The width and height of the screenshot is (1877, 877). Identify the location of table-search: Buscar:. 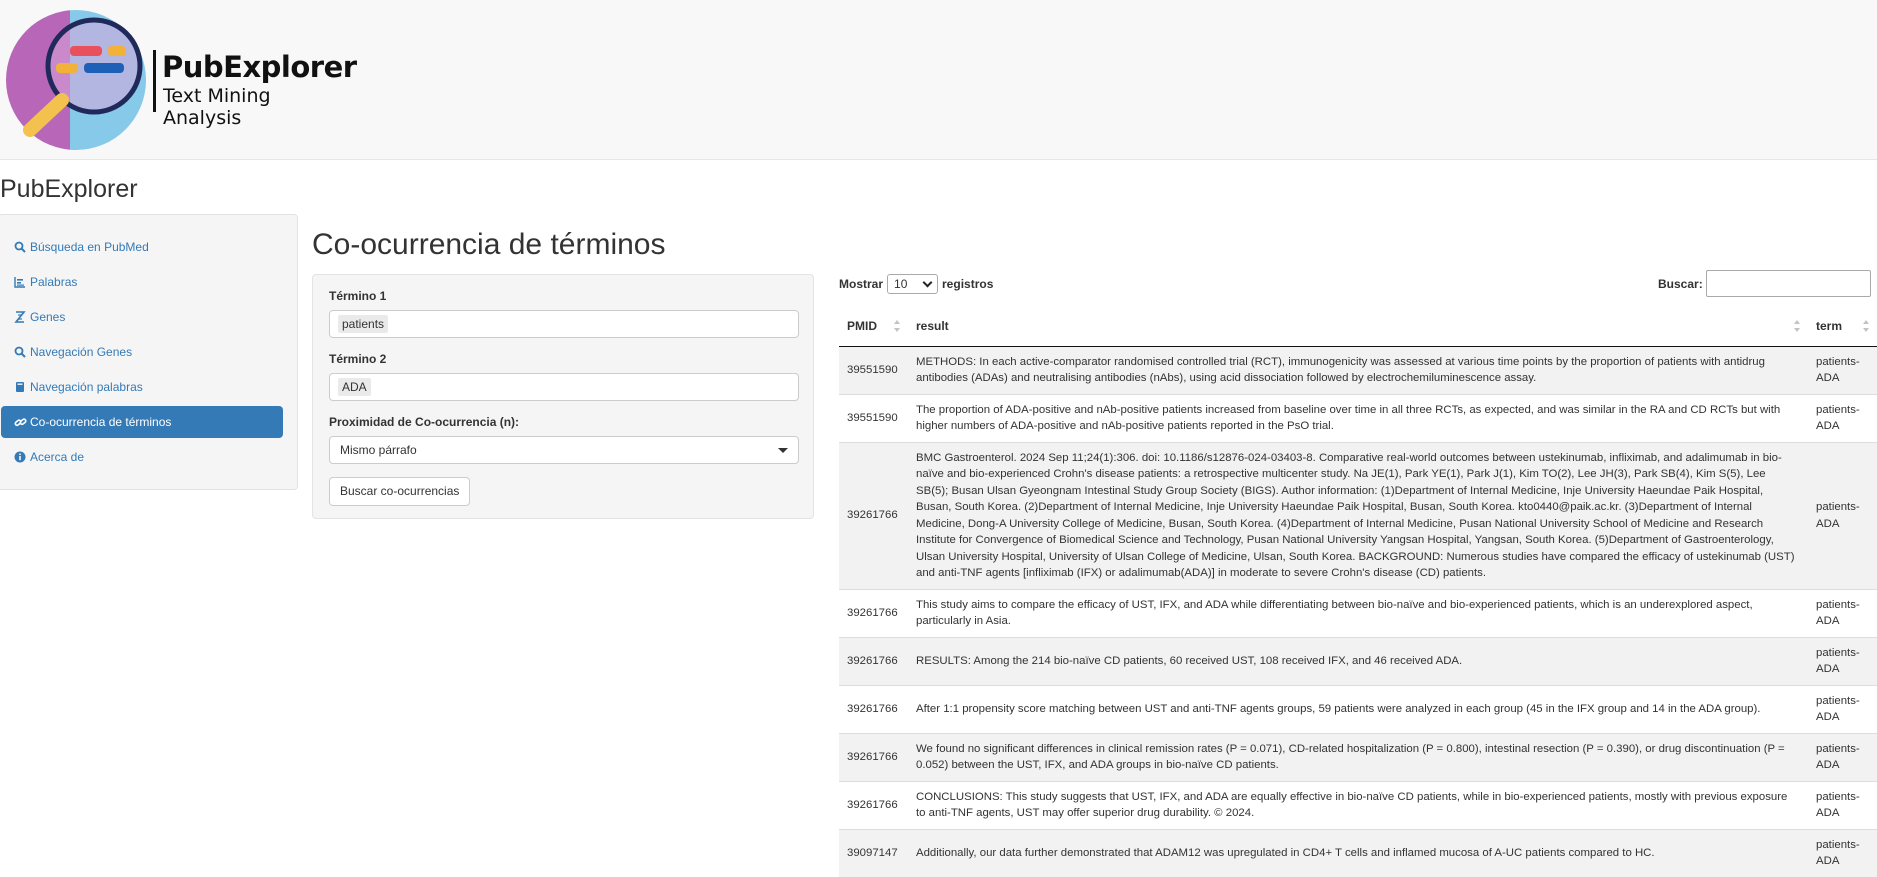
(1764, 283).